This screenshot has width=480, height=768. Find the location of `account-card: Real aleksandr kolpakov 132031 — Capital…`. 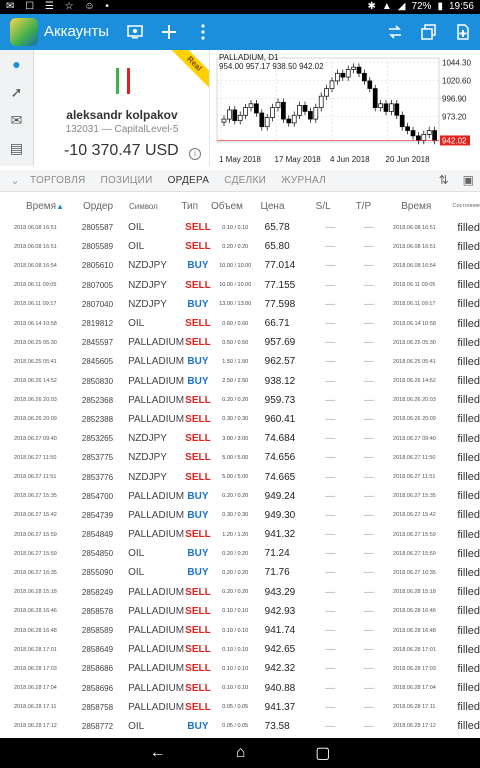

account-card: Real aleksandr kolpakov 132031 — Capital… is located at coordinates (122, 108).